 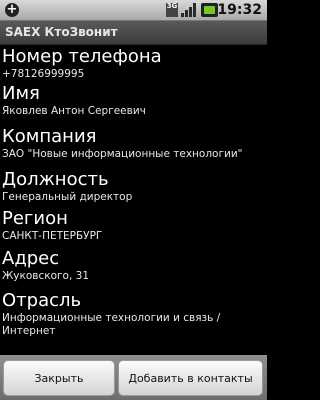 What do you see at coordinates (190, 378) in the screenshot?
I see `add-to-contacts-button: Добавить в контакты` at bounding box center [190, 378].